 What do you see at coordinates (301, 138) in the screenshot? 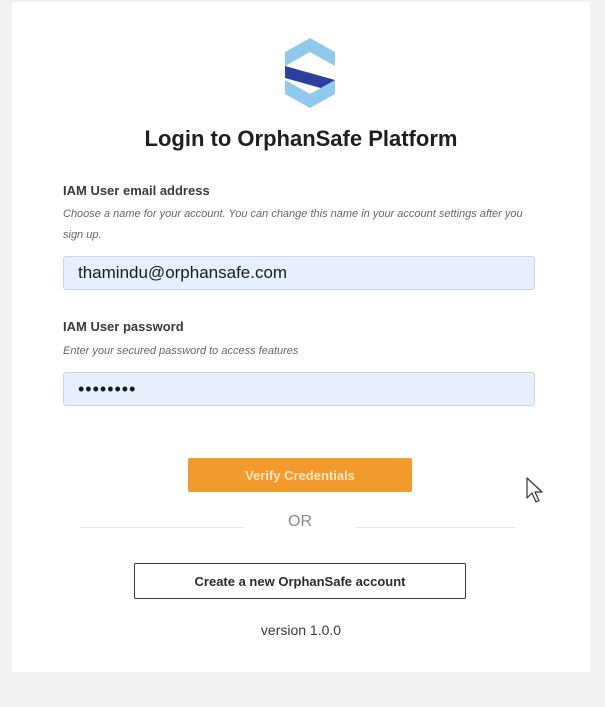
I see `page-title: Login to OrphanSafe Platform` at bounding box center [301, 138].